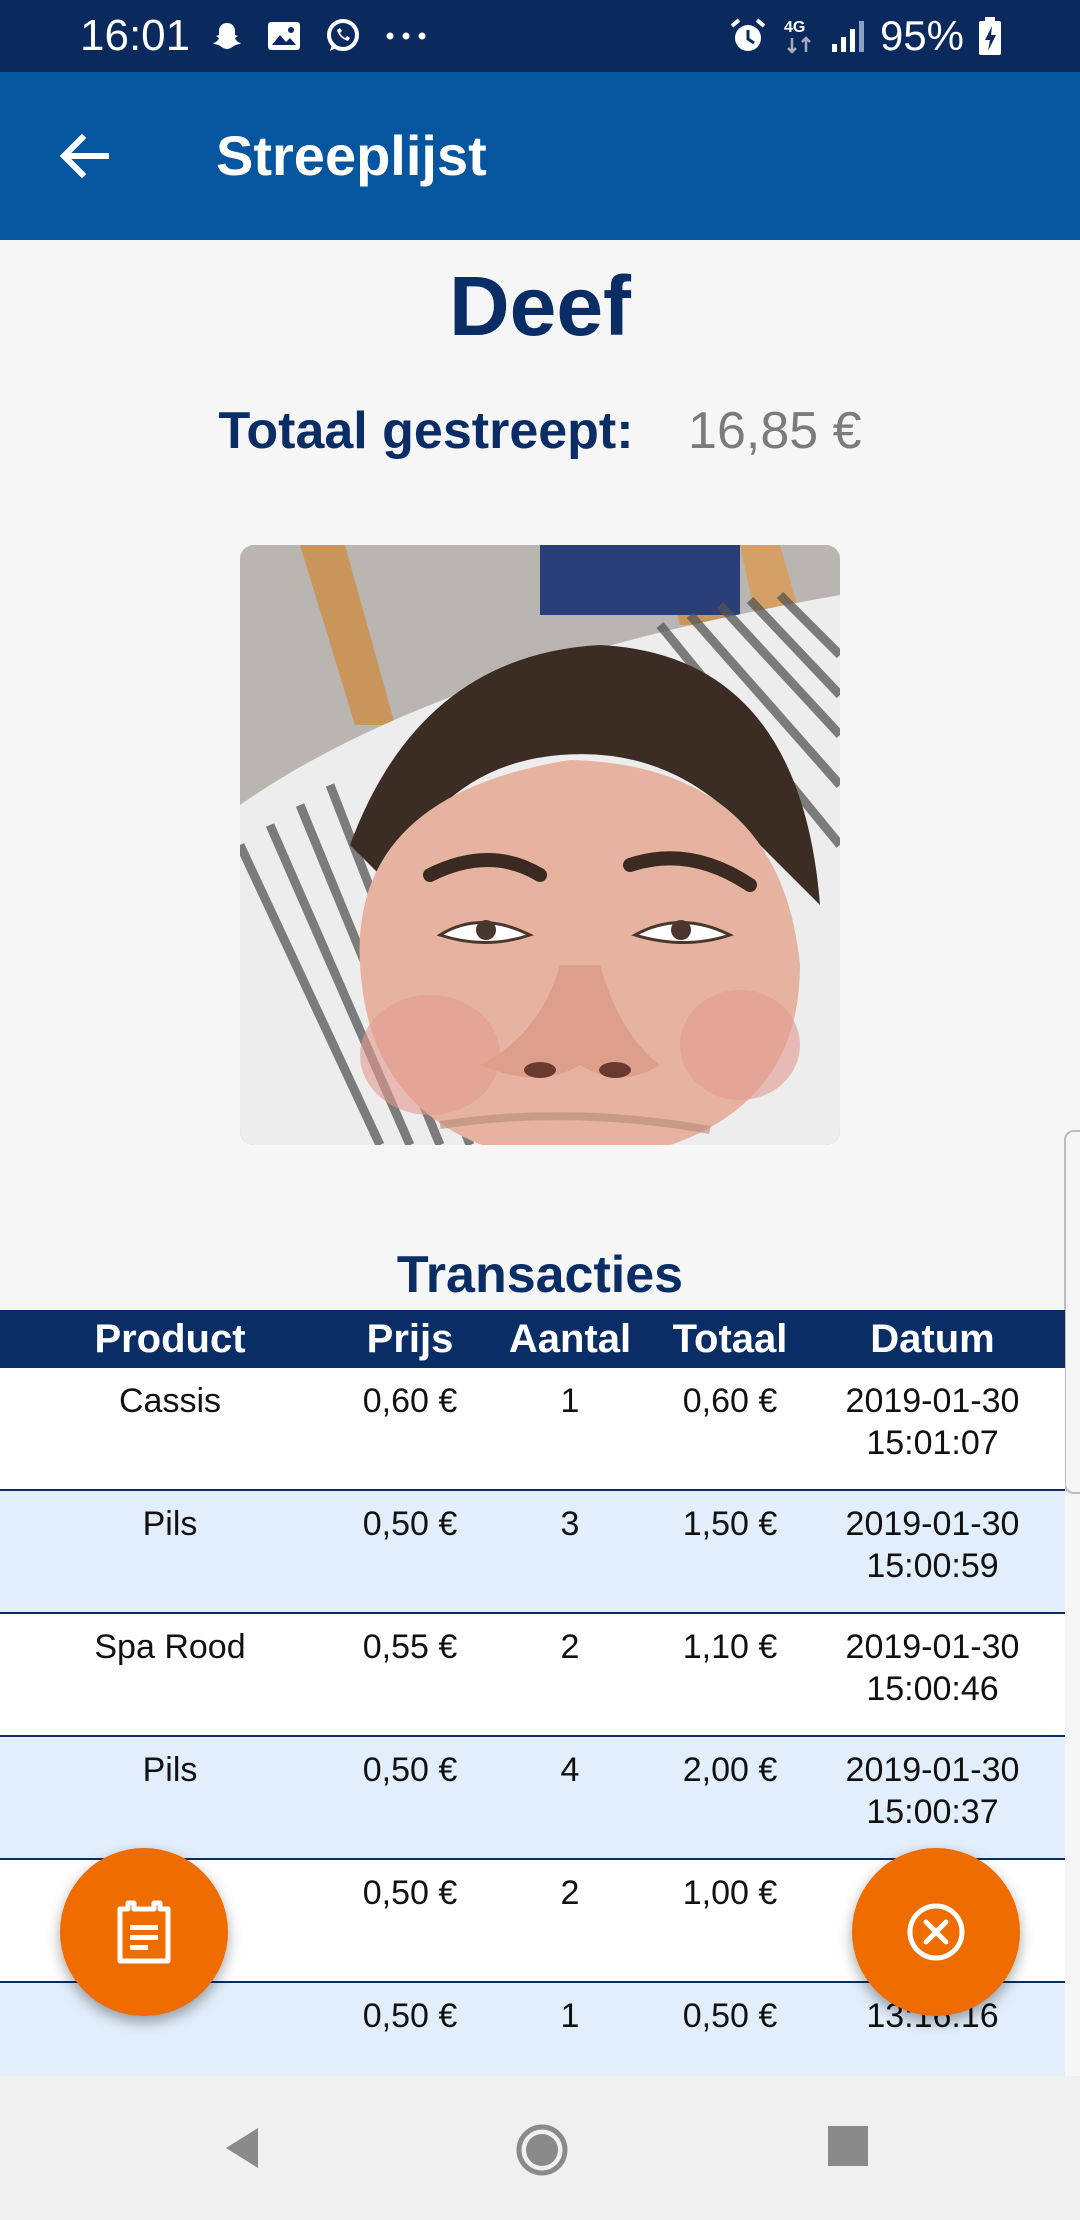  I want to click on network-type-icon: 4G, so click(799, 36).